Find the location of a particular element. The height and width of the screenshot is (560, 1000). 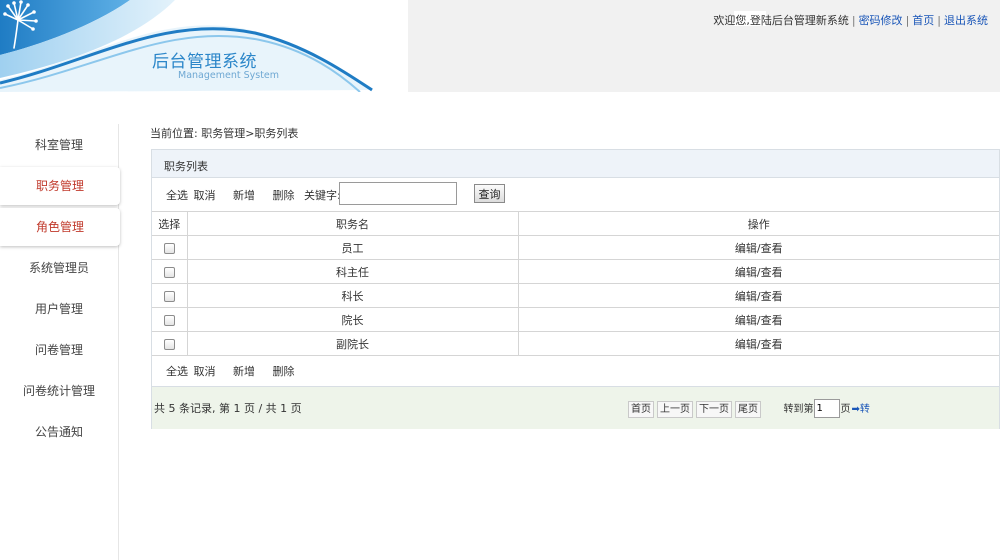

top-links: 欢迎您,登陆后台管理新系统 | 密码修改 | 首页 | 退出系统 is located at coordinates (850, 20).